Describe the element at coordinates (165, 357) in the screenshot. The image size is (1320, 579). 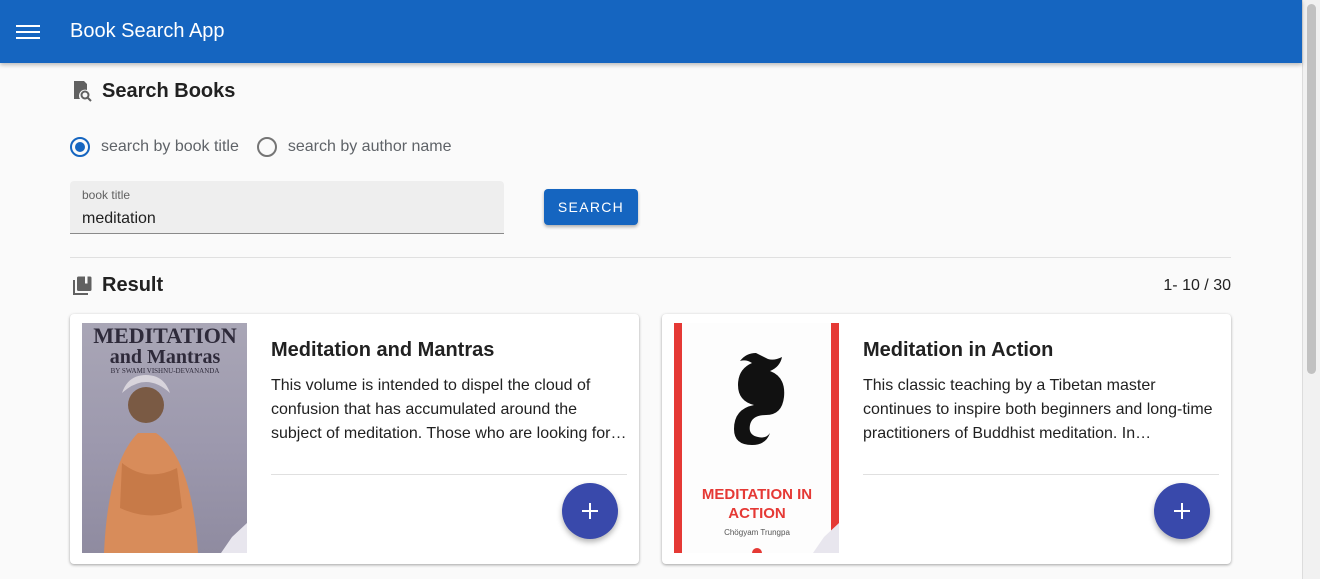
I see `cover-line-2: and Mantras` at that location.